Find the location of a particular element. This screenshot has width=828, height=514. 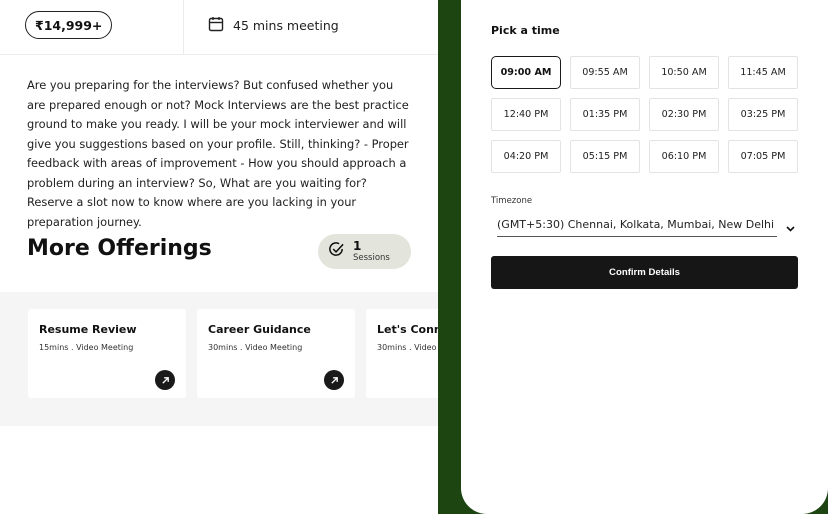

meeting-duration: 45 mins meeting is located at coordinates (273, 25).